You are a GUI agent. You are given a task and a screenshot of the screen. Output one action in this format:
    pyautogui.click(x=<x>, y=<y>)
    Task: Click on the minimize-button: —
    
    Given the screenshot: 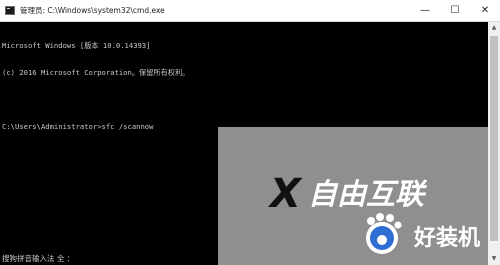 What is the action you would take?
    pyautogui.click(x=425, y=10)
    